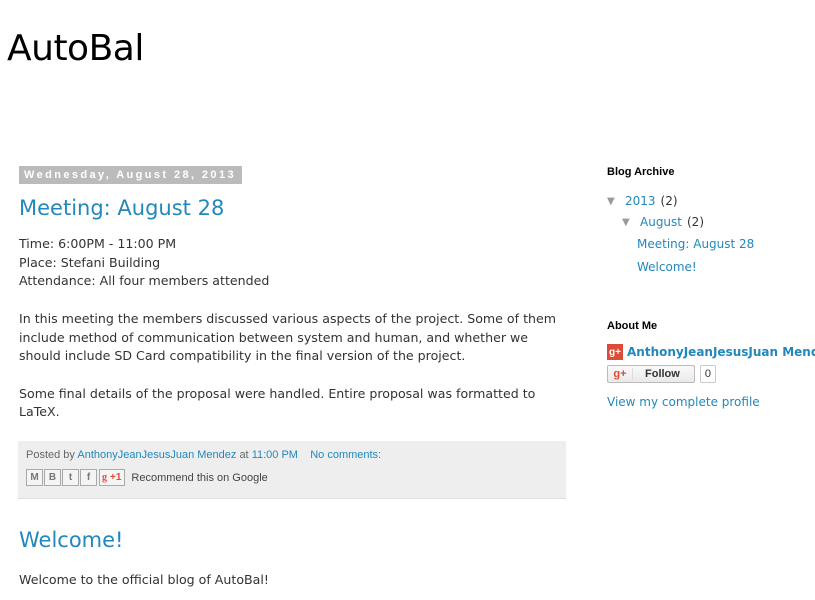 This screenshot has height=600, width=815. What do you see at coordinates (199, 477) in the screenshot?
I see `recommend-text: Recommend this on Google` at bounding box center [199, 477].